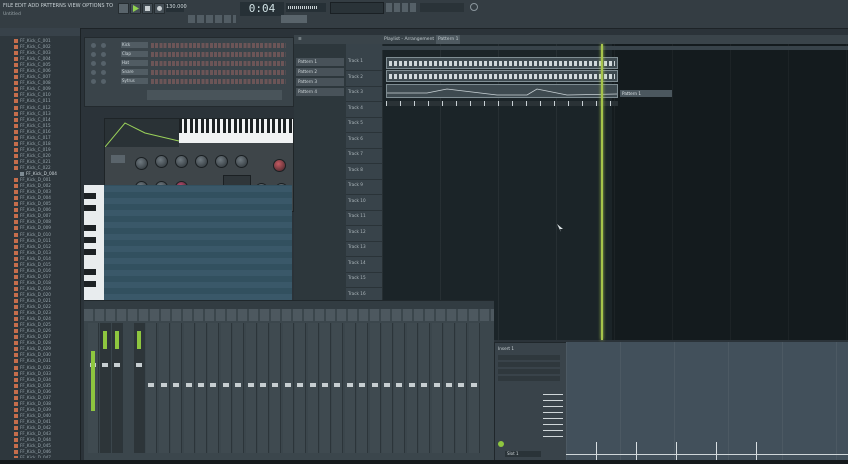  Describe the element at coordinates (364, 156) in the screenshot. I see `track-header: Track 7` at that location.